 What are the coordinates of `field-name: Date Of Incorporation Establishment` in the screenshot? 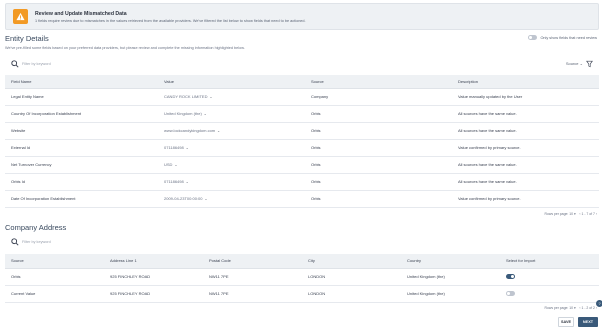 It's located at (81, 199).